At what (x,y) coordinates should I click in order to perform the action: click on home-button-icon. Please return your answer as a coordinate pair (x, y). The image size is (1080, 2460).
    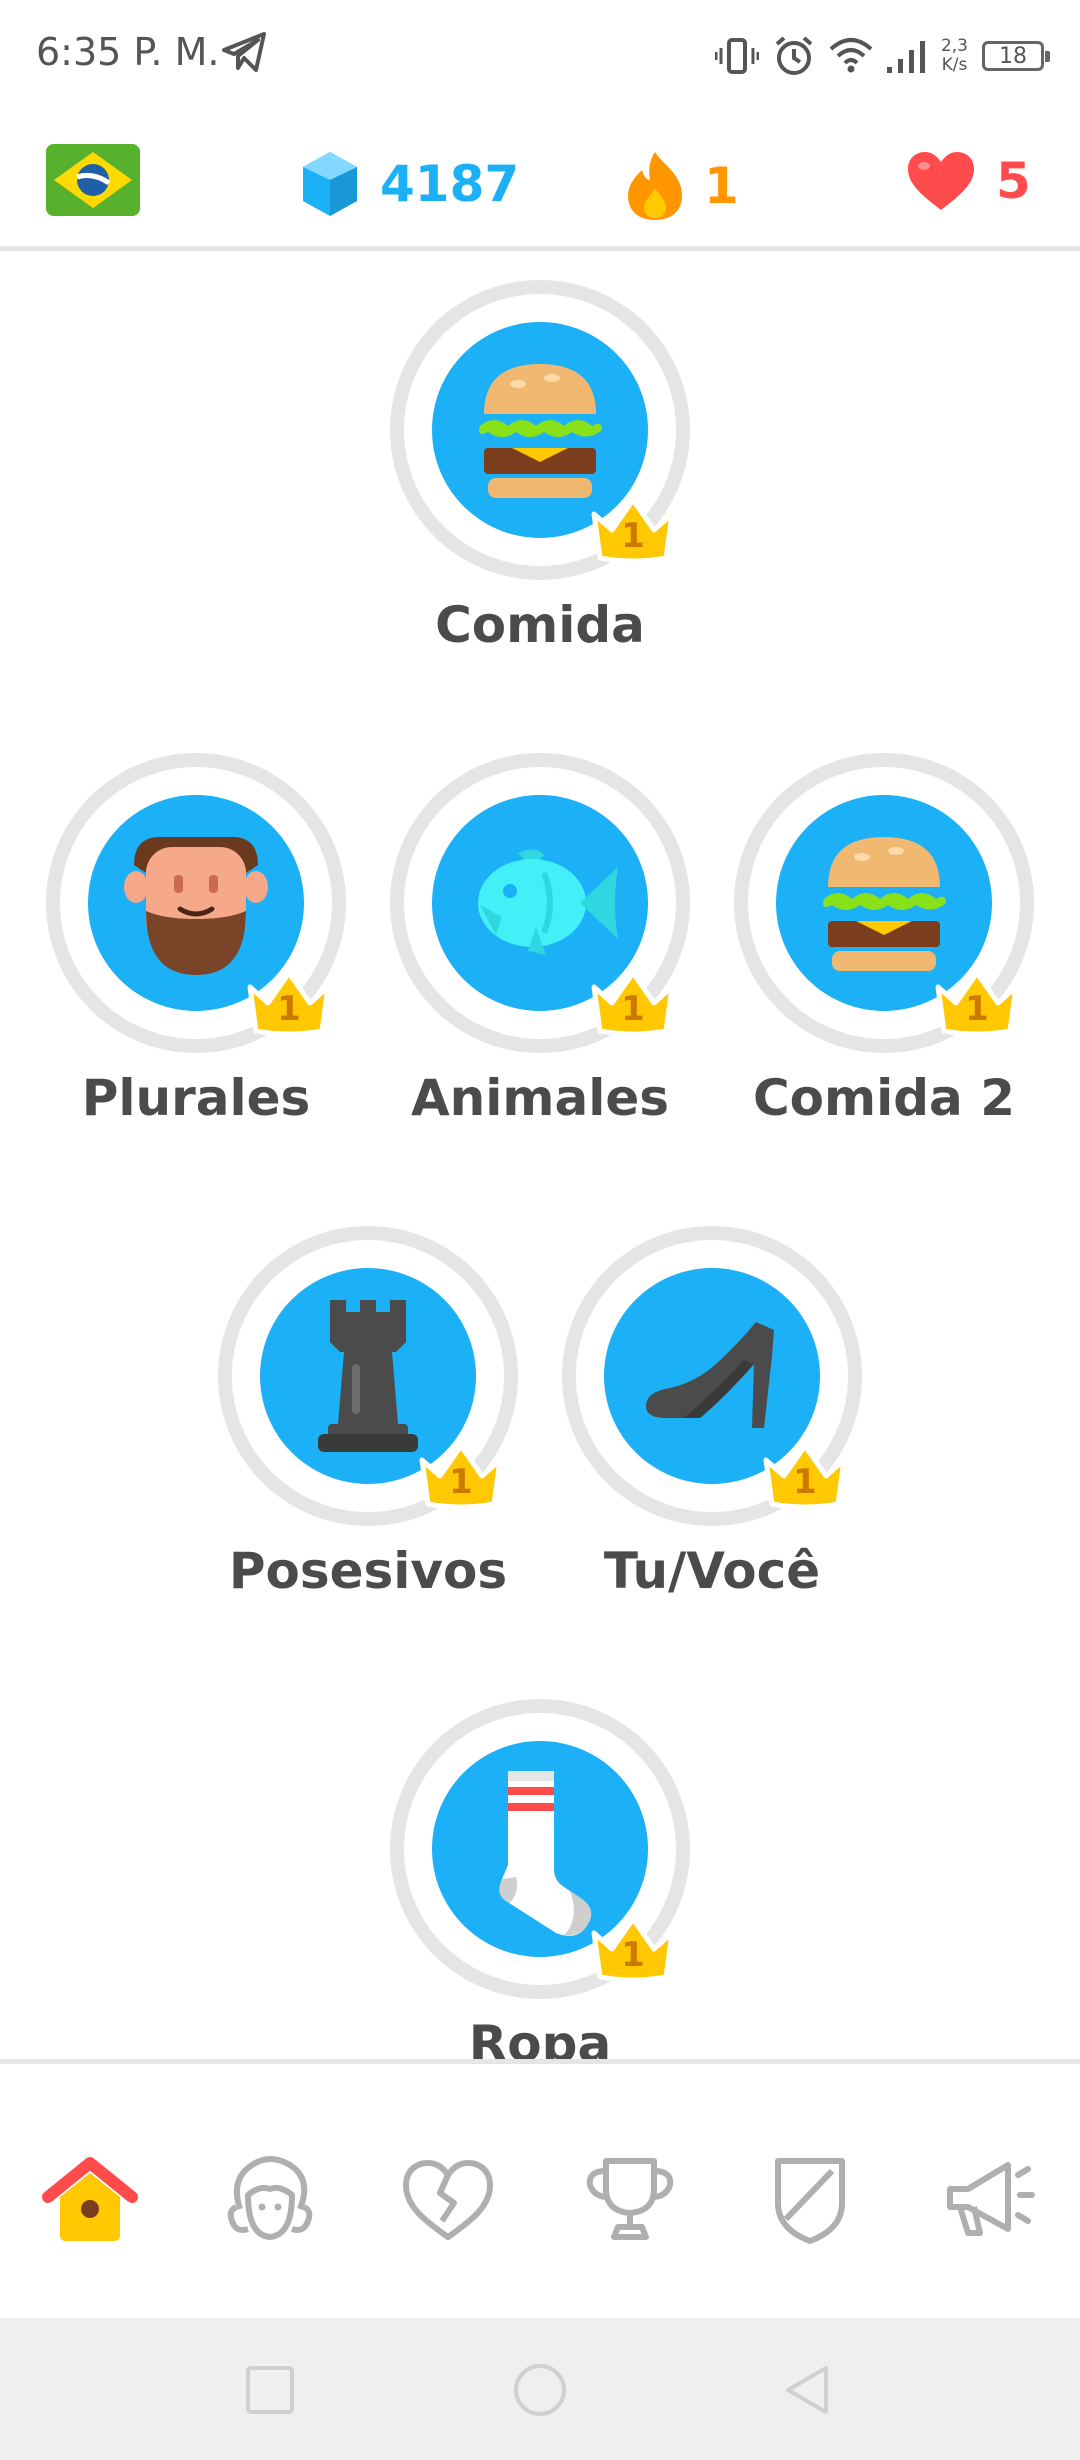
    Looking at the image, I should click on (540, 2390).